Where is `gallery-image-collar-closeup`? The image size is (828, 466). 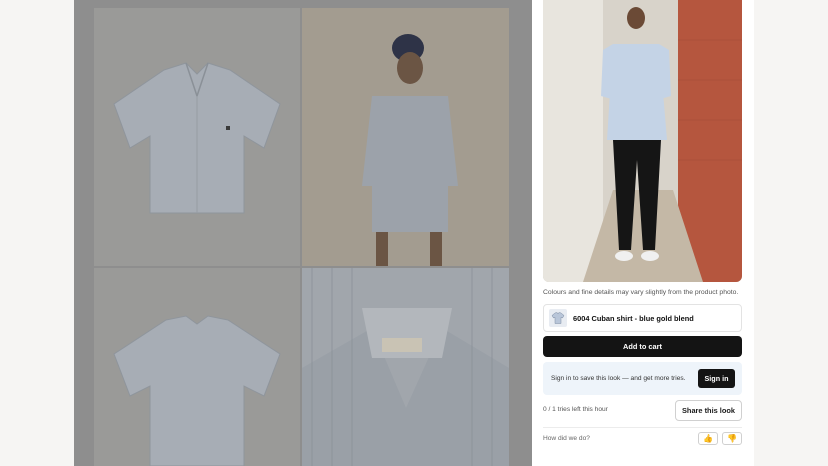
gallery-image-collar-closeup is located at coordinates (405, 367).